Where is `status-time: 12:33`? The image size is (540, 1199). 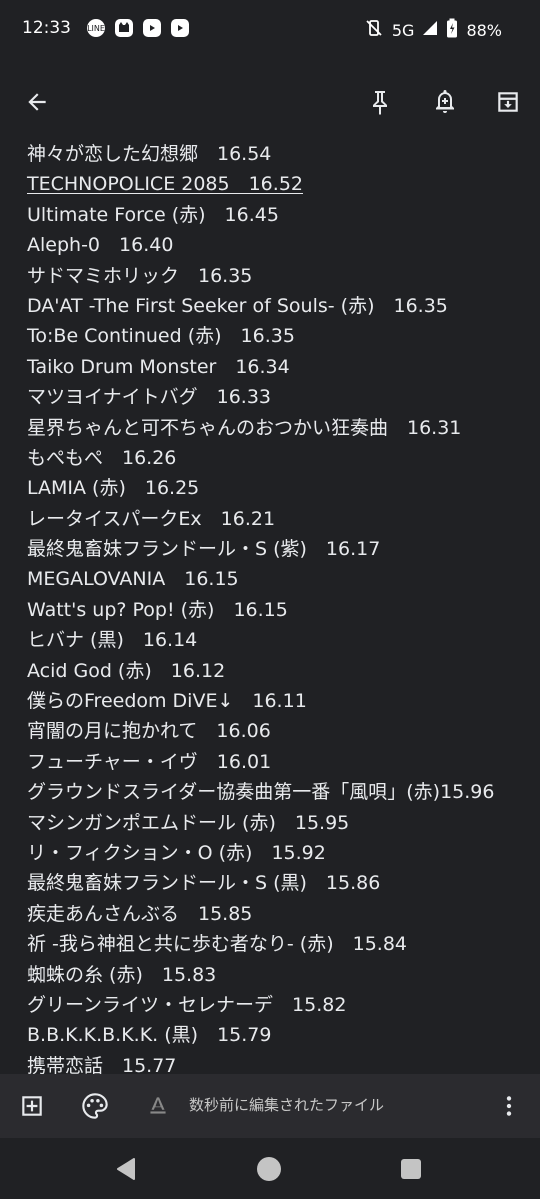 status-time: 12:33 is located at coordinates (46, 28).